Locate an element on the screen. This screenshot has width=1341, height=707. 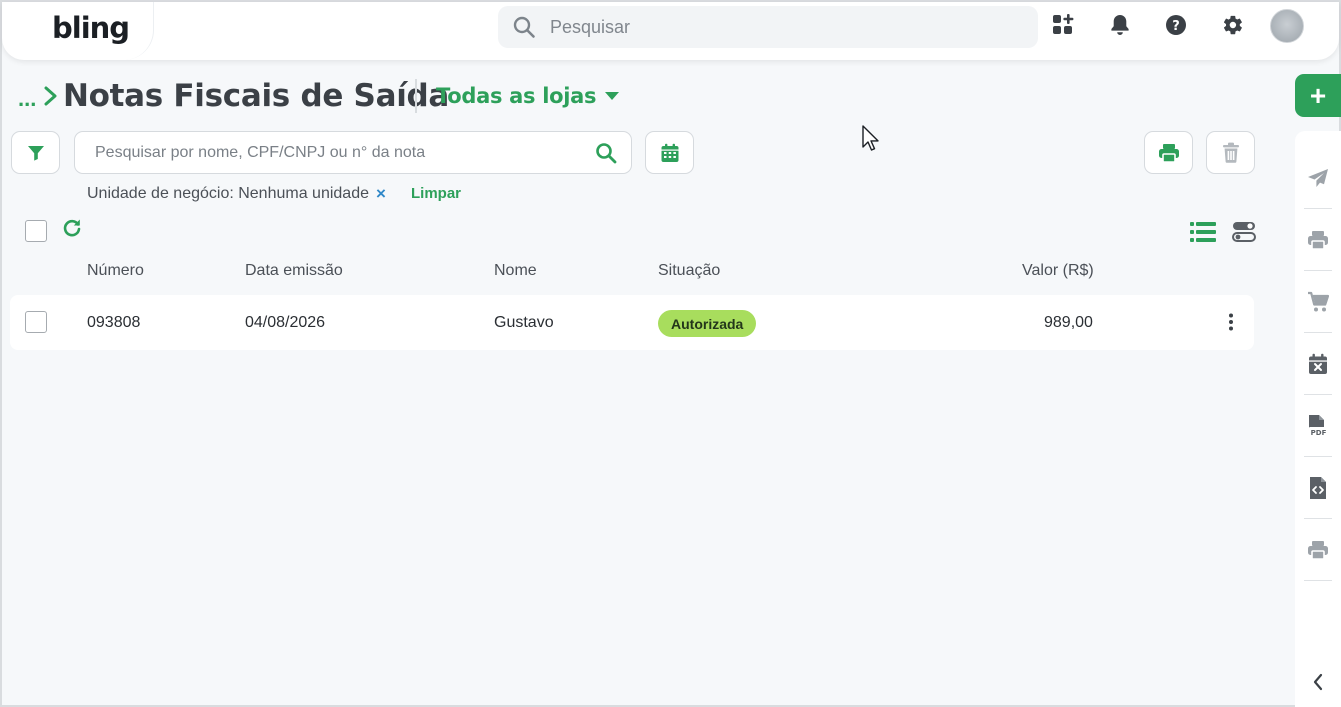
trash-icon is located at coordinates (1230, 152).